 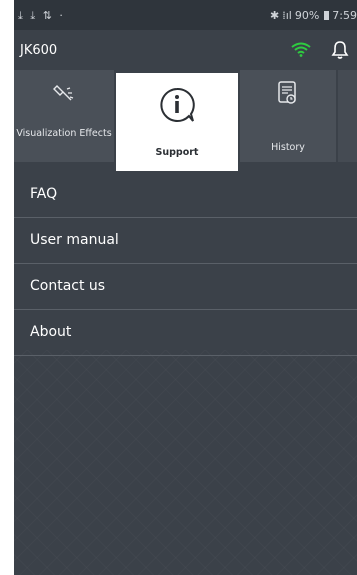 What do you see at coordinates (64, 116) in the screenshot?
I see `tab-visualization-effects: Visualization Effects` at bounding box center [64, 116].